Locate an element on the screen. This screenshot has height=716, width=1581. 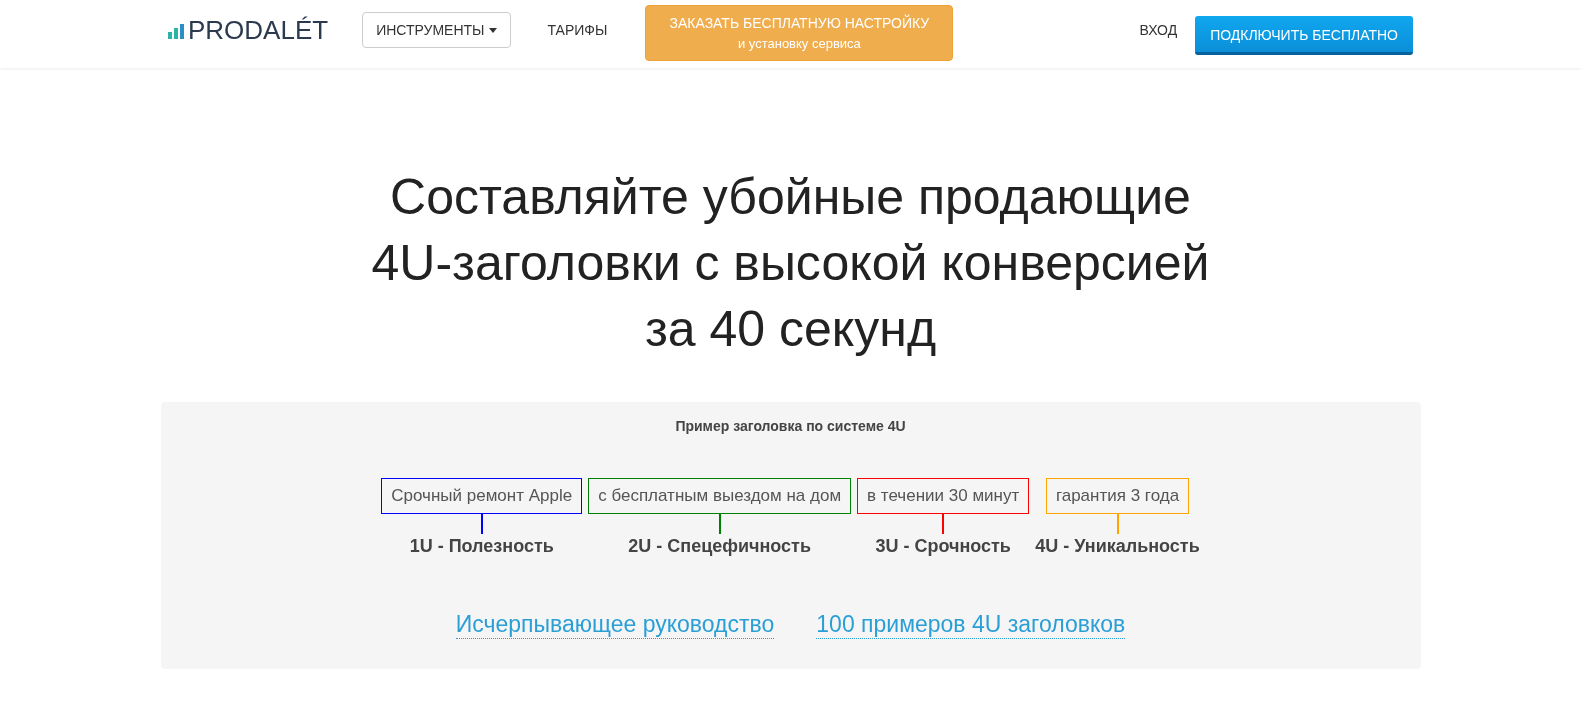
headline-part: гарантия 3 года is located at coordinates (1117, 496).